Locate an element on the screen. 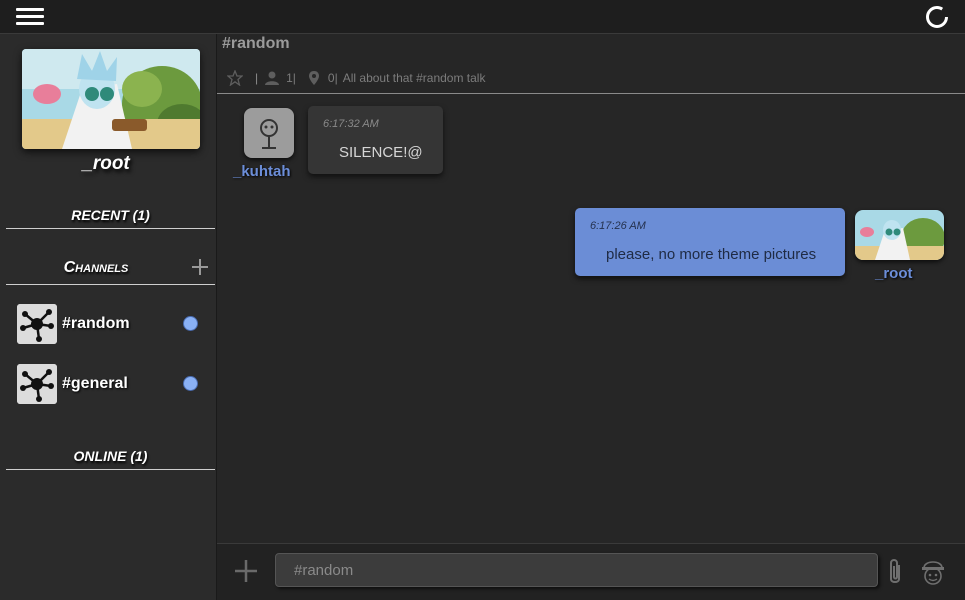 The image size is (965, 600). room-topic: All about that #random talk is located at coordinates (414, 78).